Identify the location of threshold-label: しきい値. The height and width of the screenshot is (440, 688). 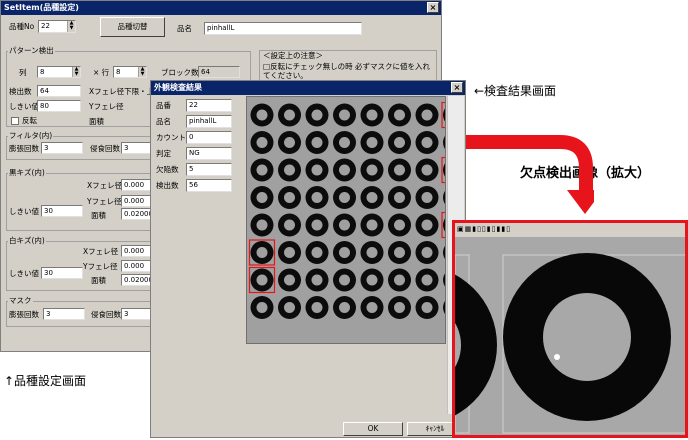
(24, 106).